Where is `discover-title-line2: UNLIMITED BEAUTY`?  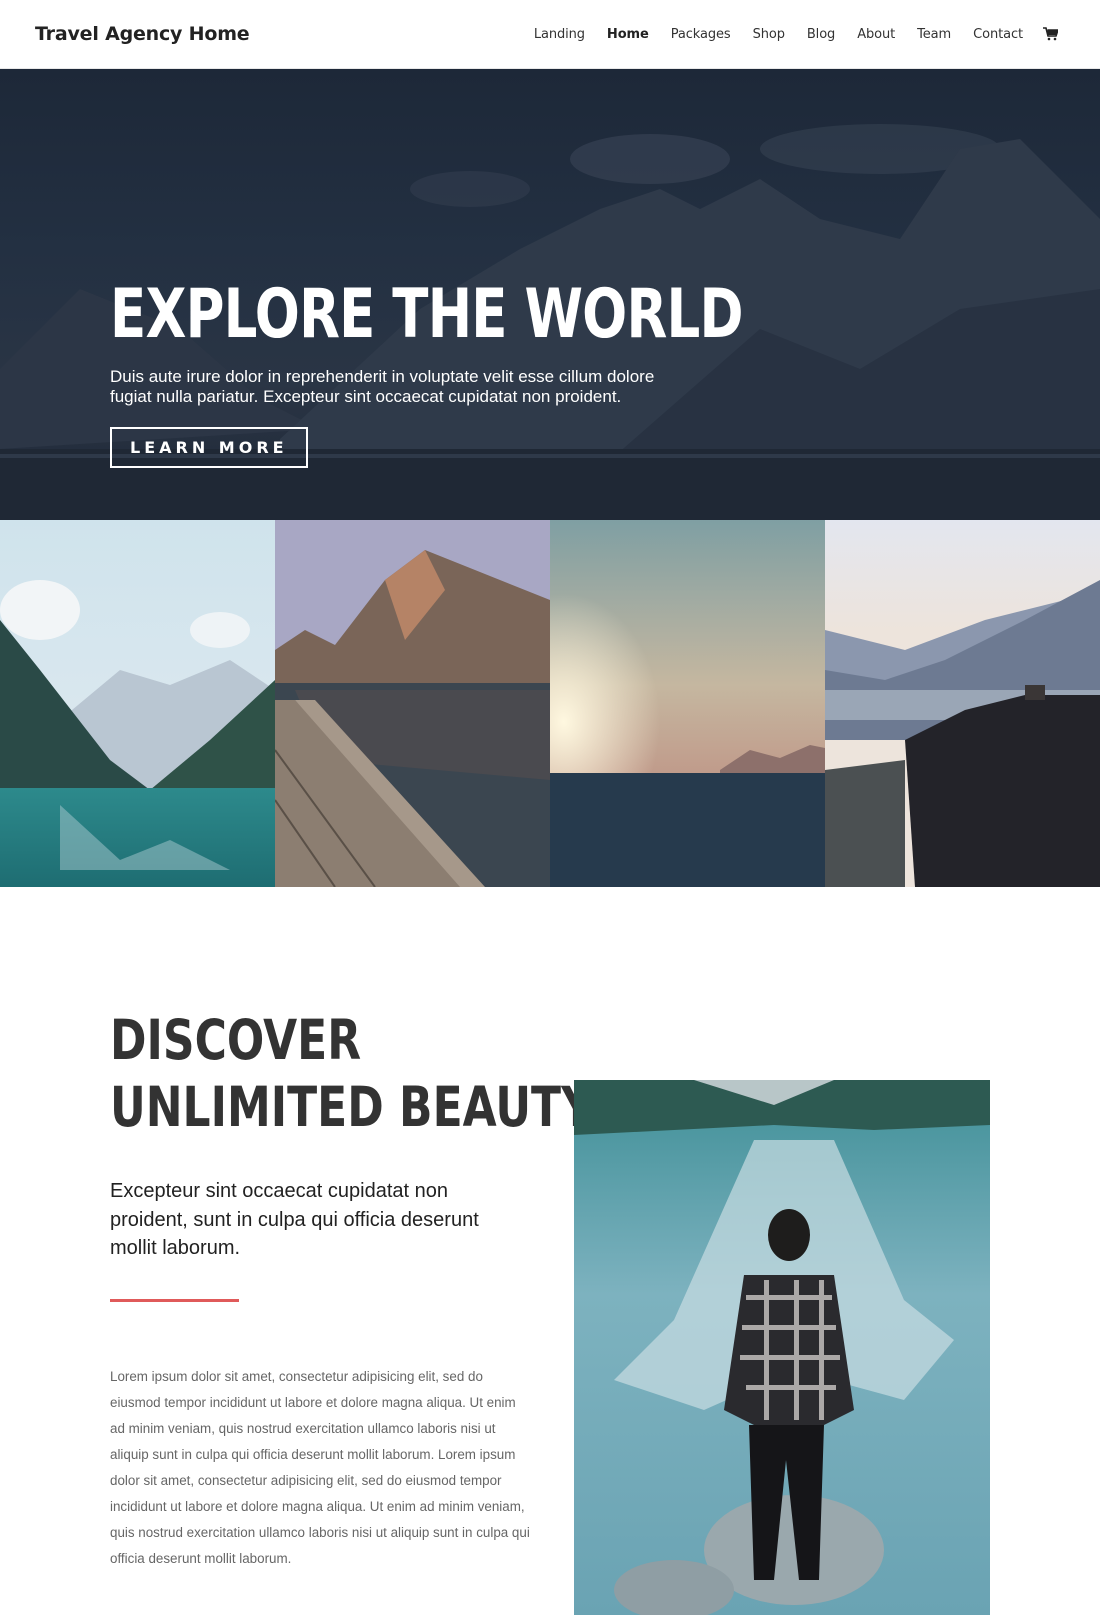 discover-title-line2: UNLIMITED BEAUTY is located at coordinates (351, 1107).